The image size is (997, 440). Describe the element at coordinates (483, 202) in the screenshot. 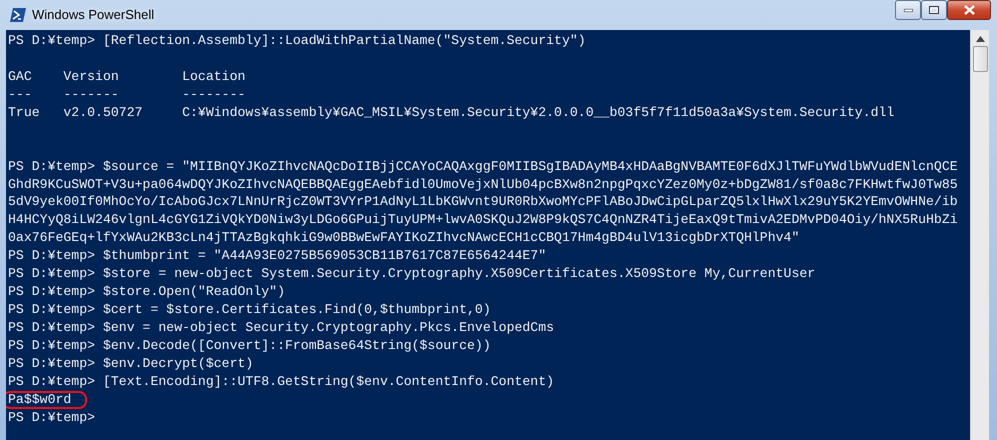

I see `console-line: 5dV9yek00If0MhOcYo/IcAboGJcx7LNnUrRjcZ0WT3VYrP1AdNyL1LbKGWvnt9UR0RbXwoMYcPFlABoJDwCipGLparZQ5lxlHwXlx29uY5K2YEmvOWHNe/ib` at that location.